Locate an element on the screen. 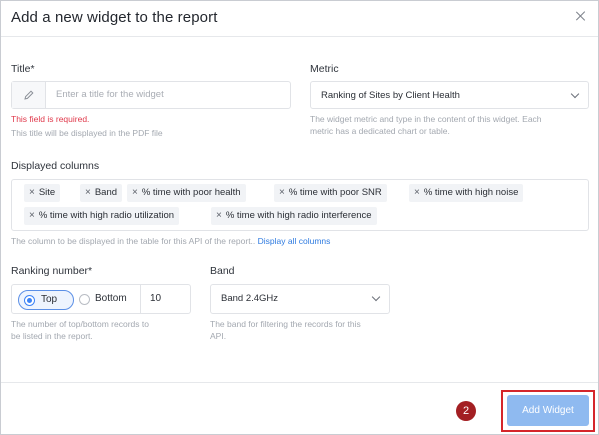  title-label: Title* is located at coordinates (23, 69).